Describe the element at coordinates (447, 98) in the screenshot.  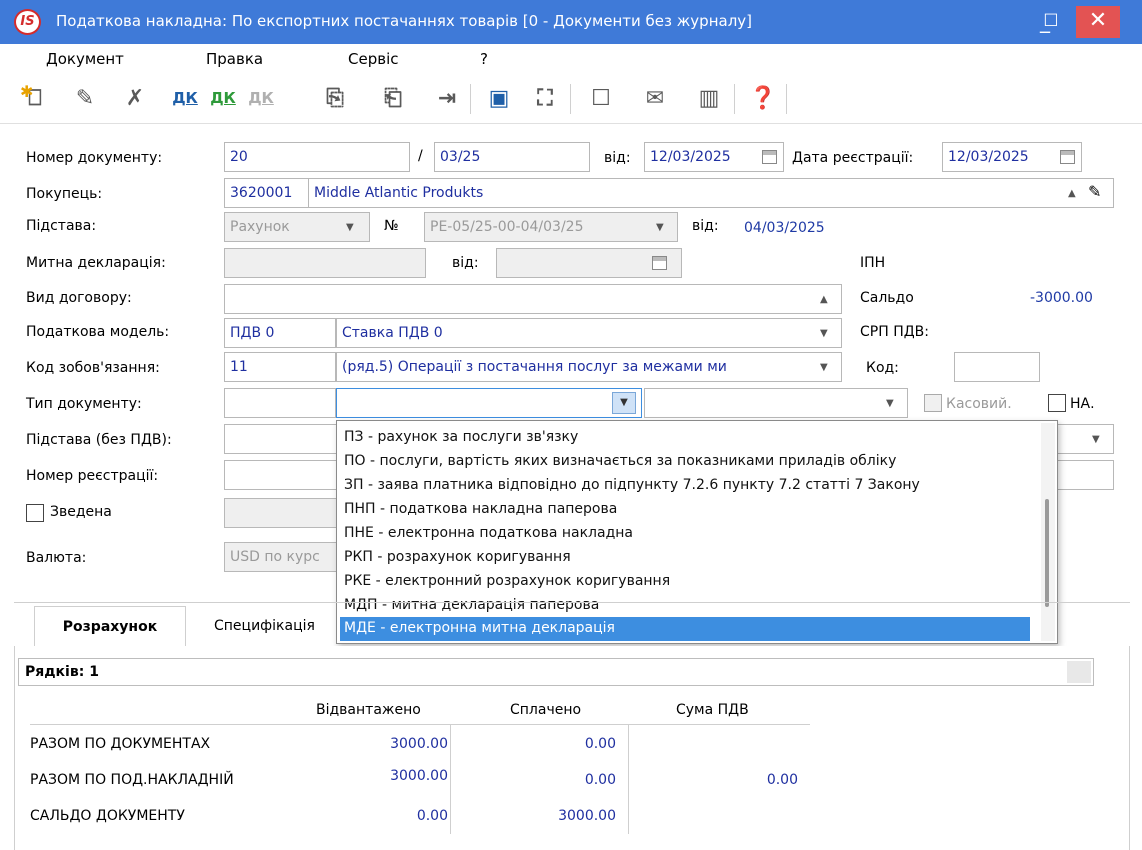
I see `export-icon: ⇥` at that location.